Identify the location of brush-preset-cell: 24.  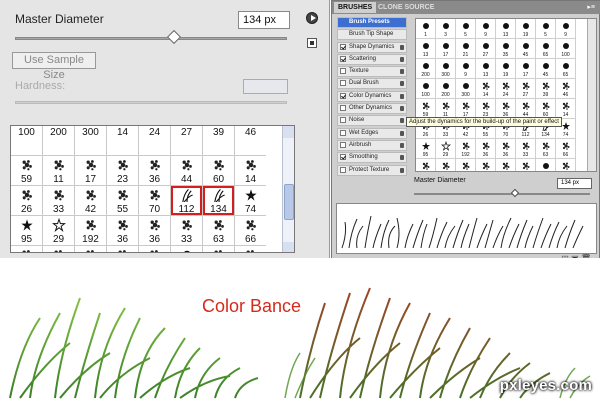
(154, 140).